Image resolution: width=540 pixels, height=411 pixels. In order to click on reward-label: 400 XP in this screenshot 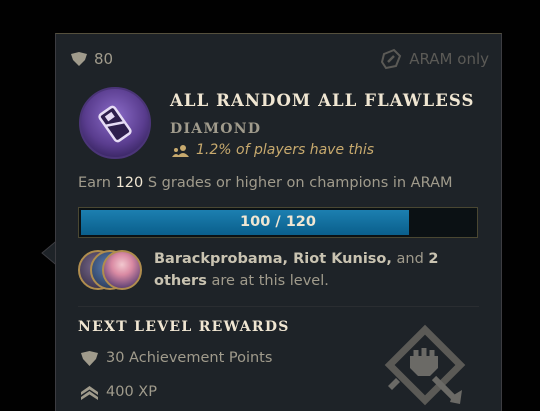, I will do `click(131, 392)`.